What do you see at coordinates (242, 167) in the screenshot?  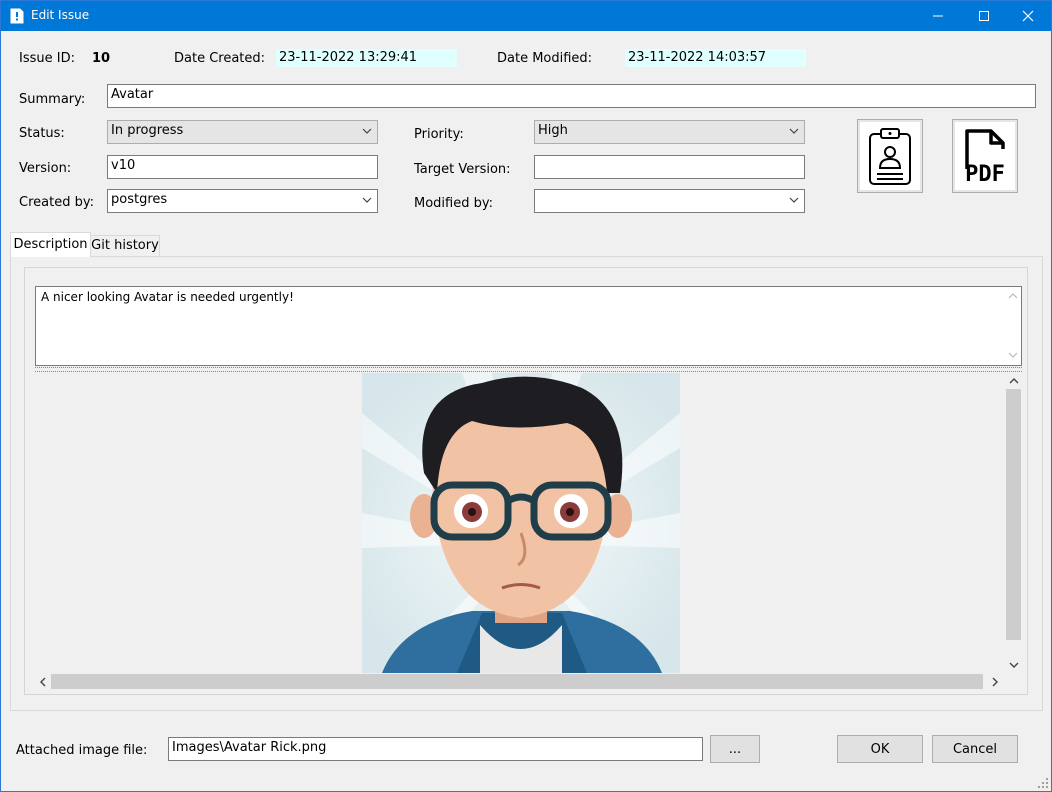 I see `version-input: v10` at bounding box center [242, 167].